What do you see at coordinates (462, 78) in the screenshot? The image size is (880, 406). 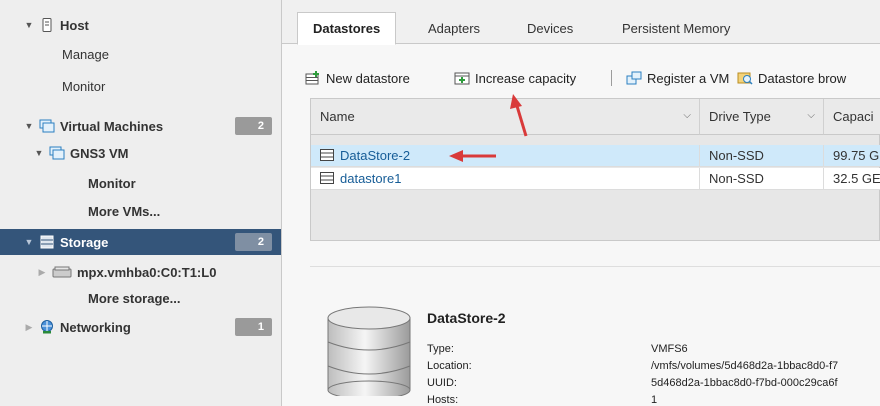 I see `increase-capacity-icon` at bounding box center [462, 78].